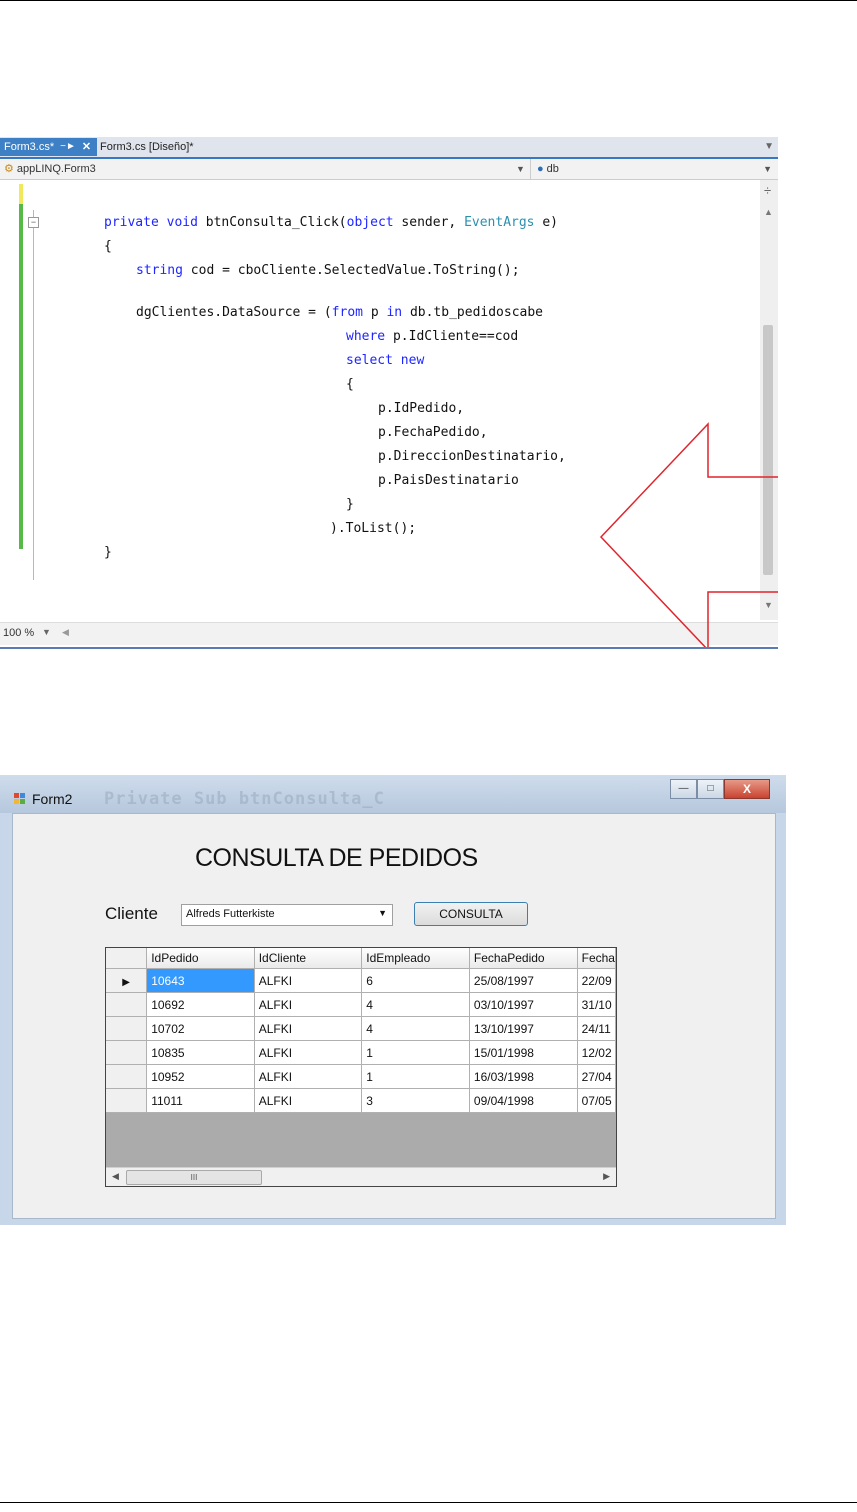 This screenshot has height=1512, width=857. What do you see at coordinates (194, 1177) in the screenshot?
I see `scroll-thumb: III` at bounding box center [194, 1177].